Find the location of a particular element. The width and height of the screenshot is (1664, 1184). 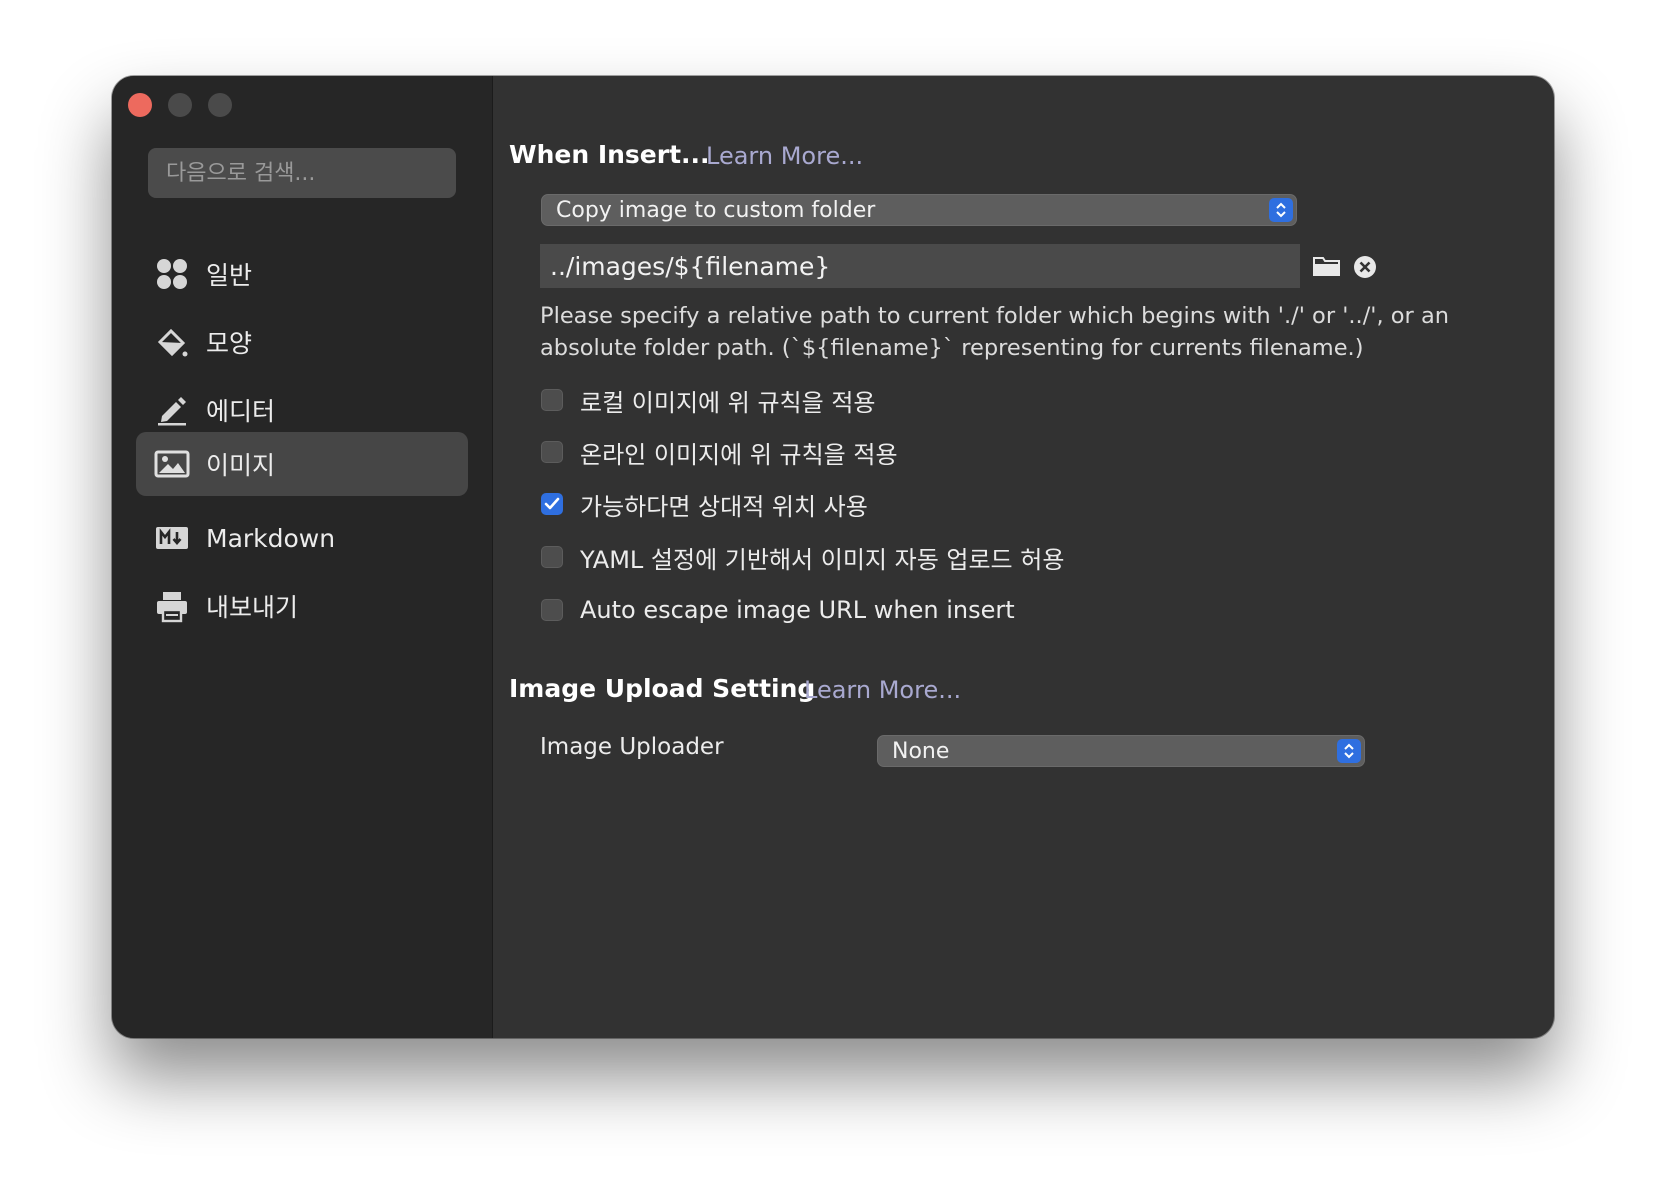

option-label: 로컬 이미지에 위 규칙을 적용 is located at coordinates (728, 402).